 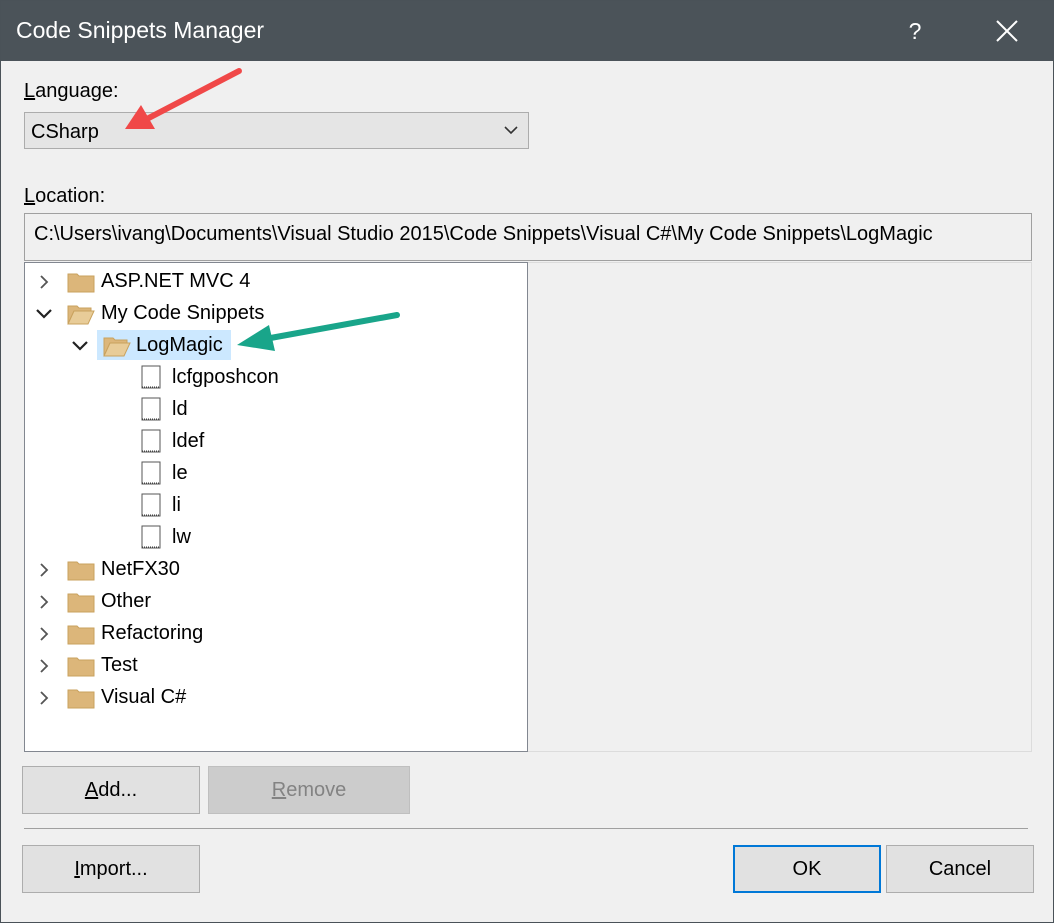 What do you see at coordinates (183, 98) in the screenshot?
I see `red-annotation-arrow` at bounding box center [183, 98].